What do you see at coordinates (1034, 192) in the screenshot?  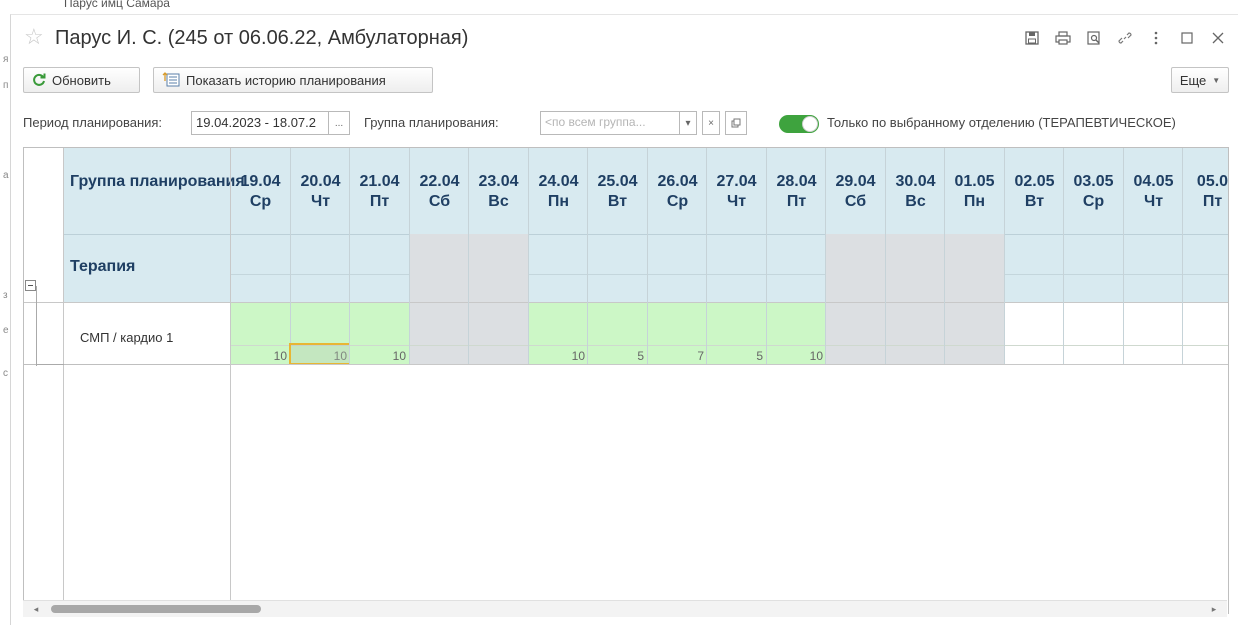 I see `day-column-header: 02.05 Вт` at bounding box center [1034, 192].